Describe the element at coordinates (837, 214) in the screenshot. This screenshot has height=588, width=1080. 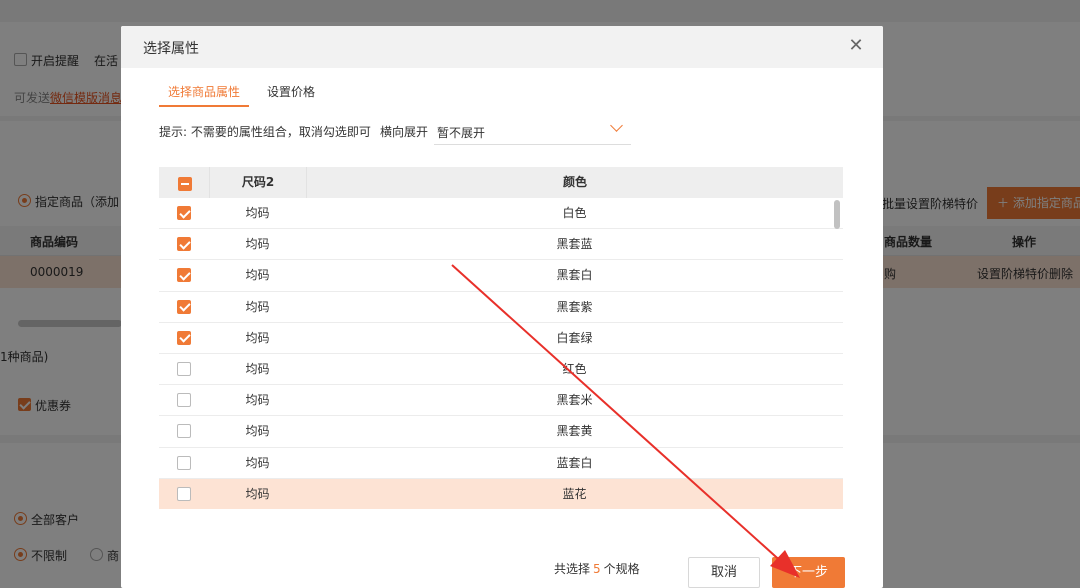
I see `vertical-scrollbar` at that location.